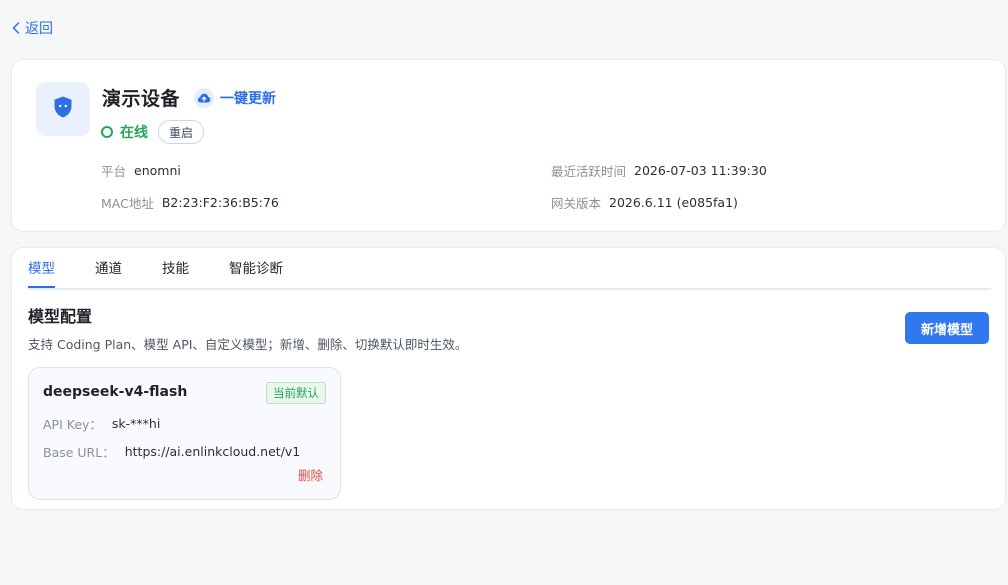  I want to click on section-title: 模型配置, so click(60, 316).